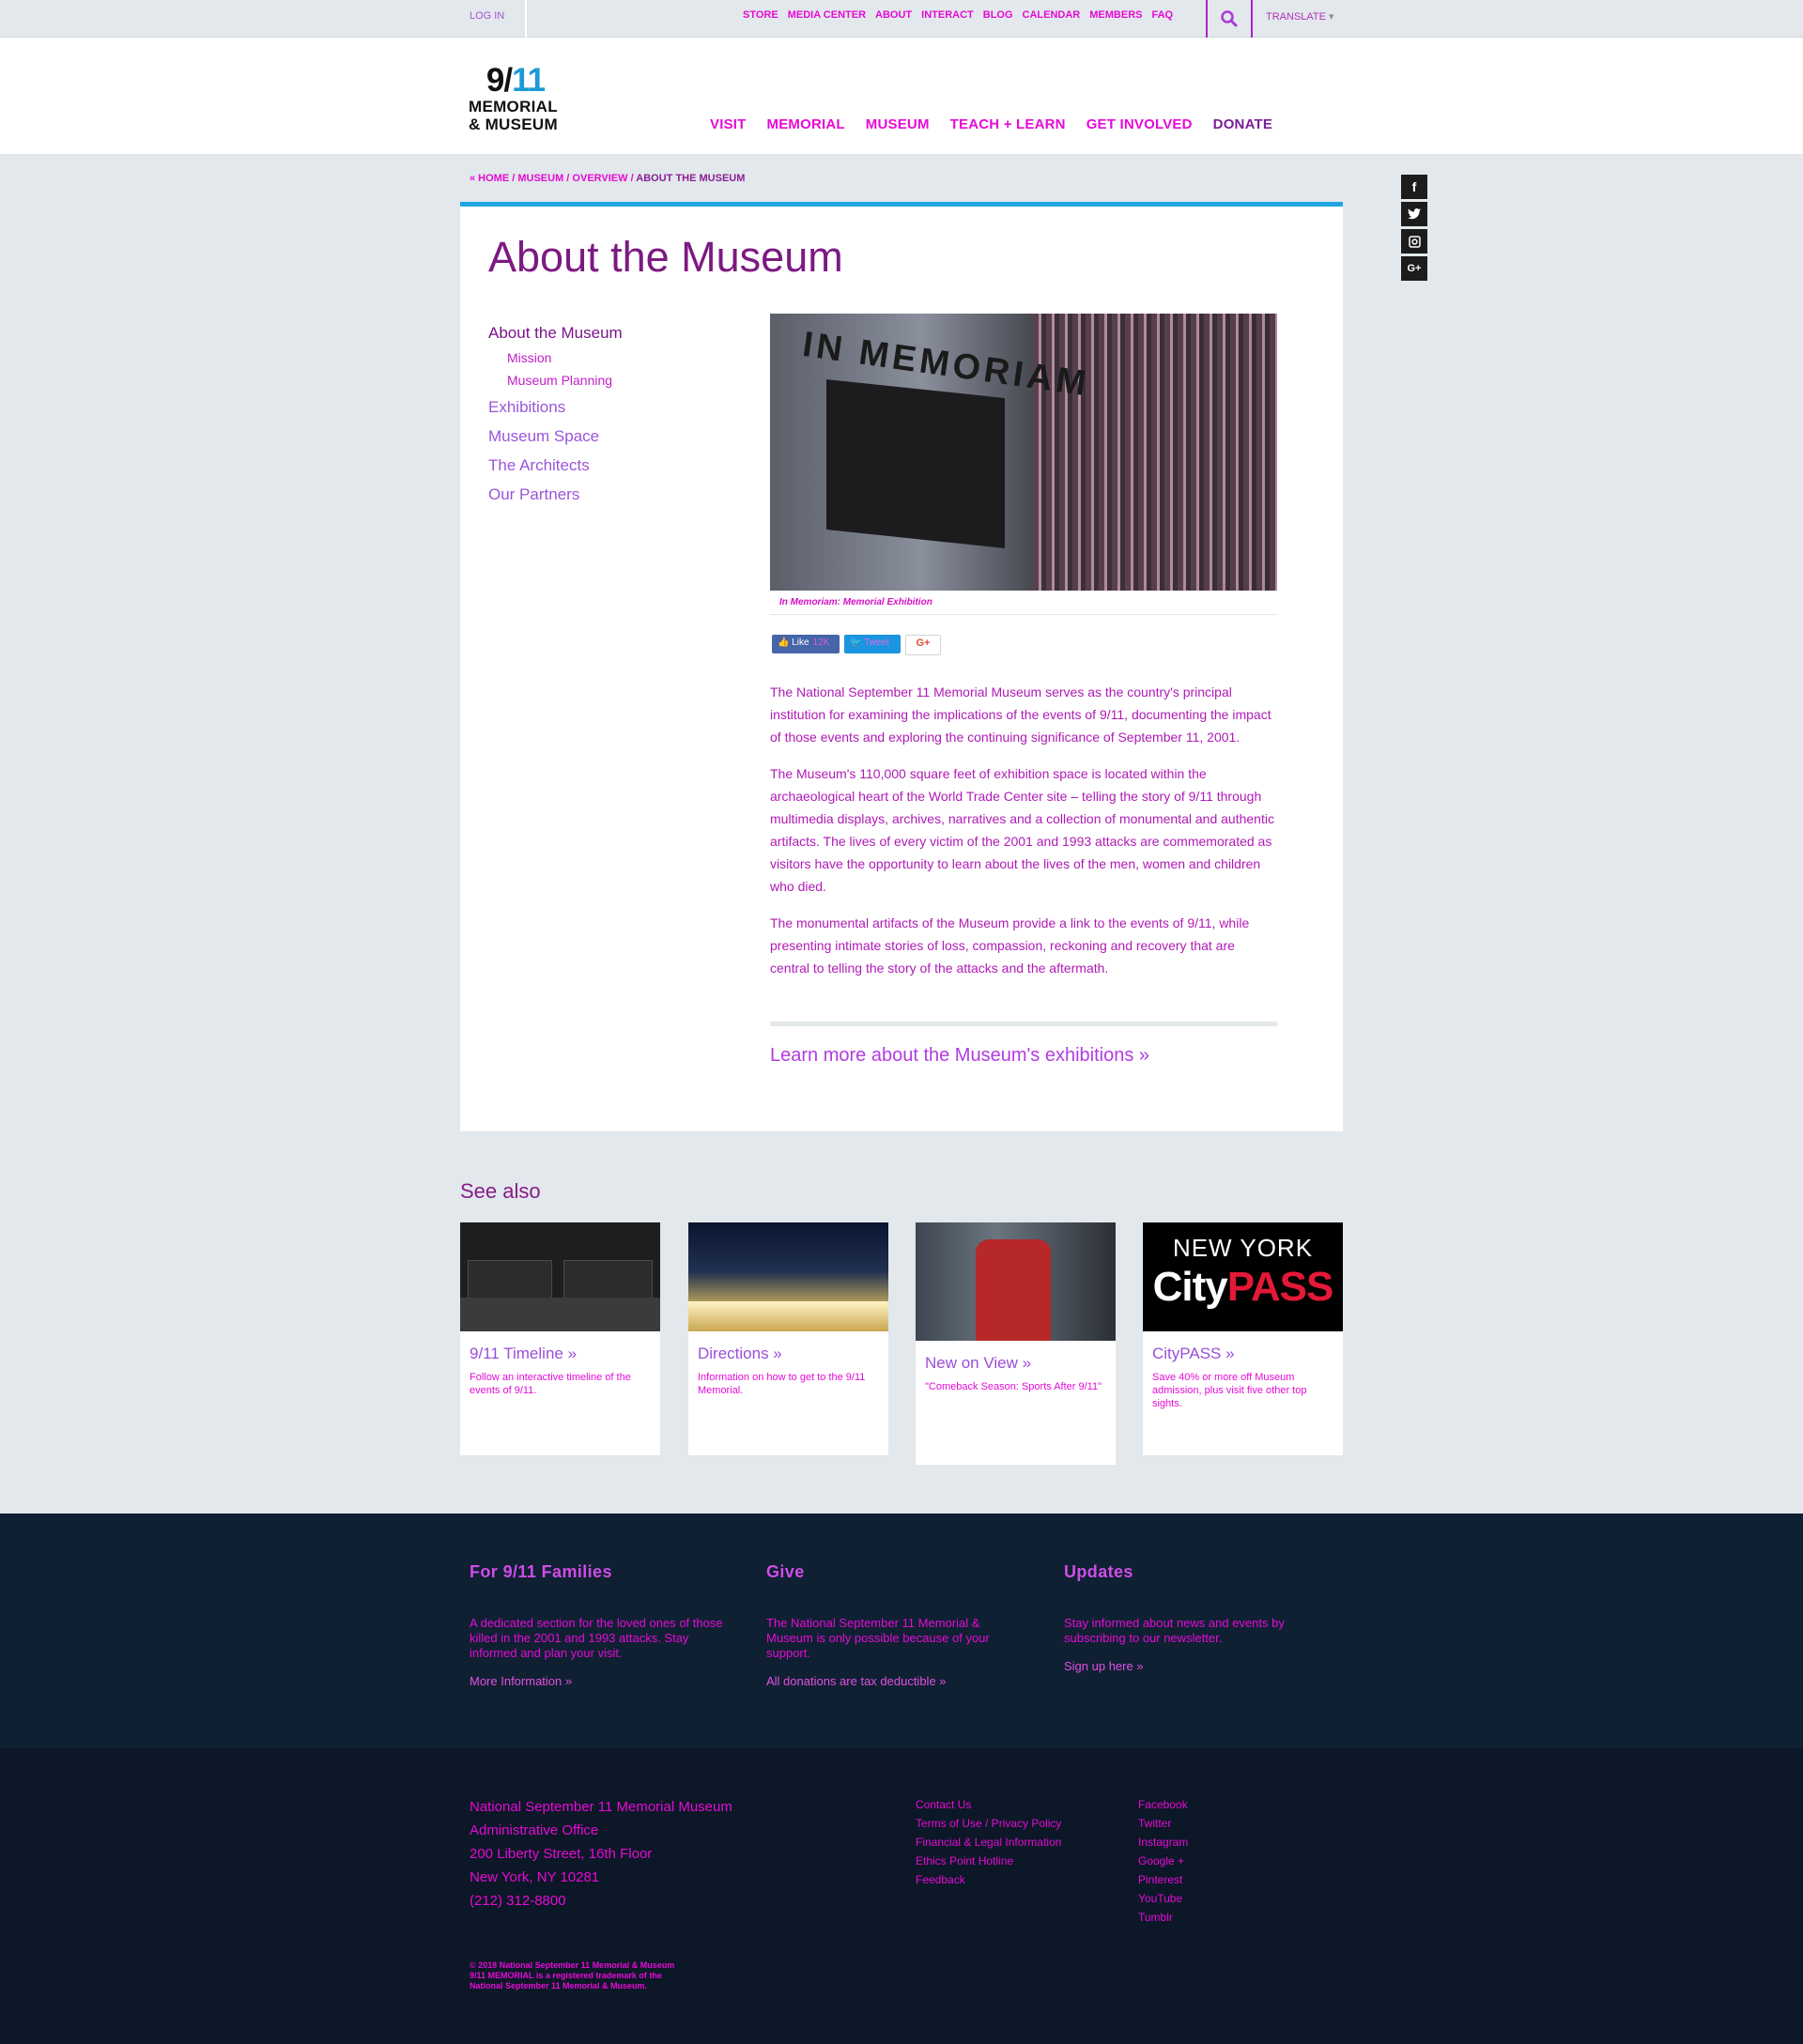  Describe the element at coordinates (565, 1354) in the screenshot. I see `tile-title: 9/11 Timeline »` at that location.